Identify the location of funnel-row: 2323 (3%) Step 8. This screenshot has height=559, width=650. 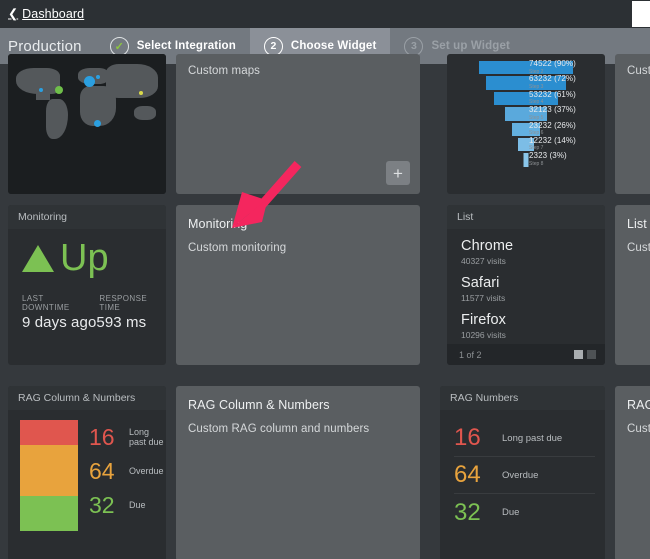
(526, 159).